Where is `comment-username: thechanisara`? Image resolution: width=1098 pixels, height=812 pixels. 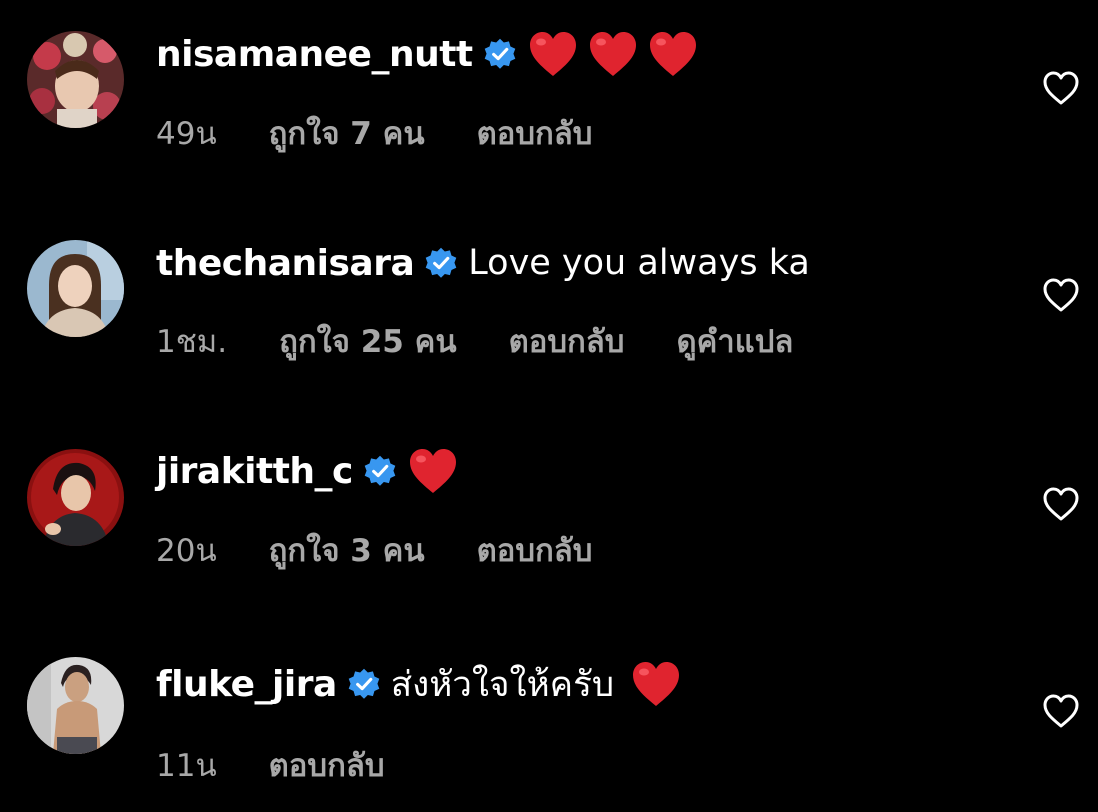
comment-username: thechanisara is located at coordinates (285, 263).